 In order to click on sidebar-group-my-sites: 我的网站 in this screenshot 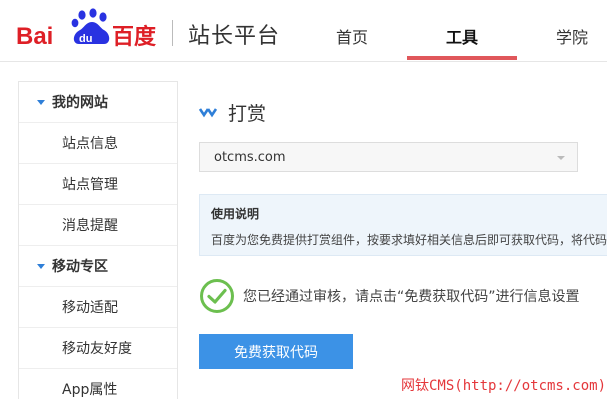, I will do `click(98, 102)`.